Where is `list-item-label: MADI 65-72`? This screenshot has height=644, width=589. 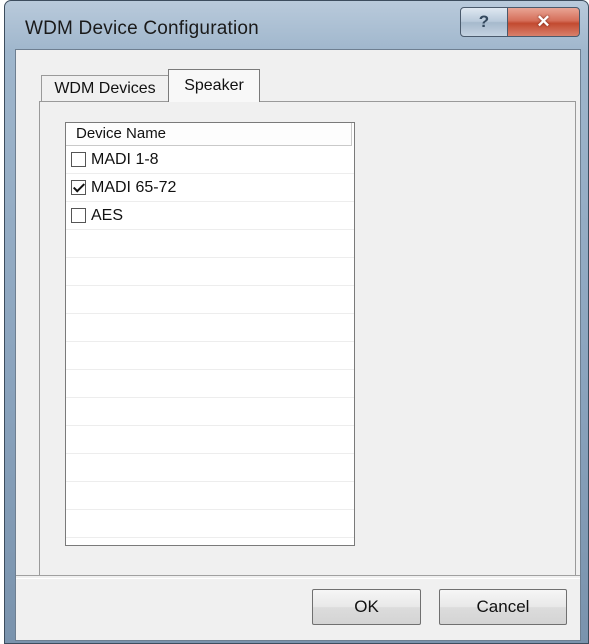 list-item-label: MADI 65-72 is located at coordinates (134, 187).